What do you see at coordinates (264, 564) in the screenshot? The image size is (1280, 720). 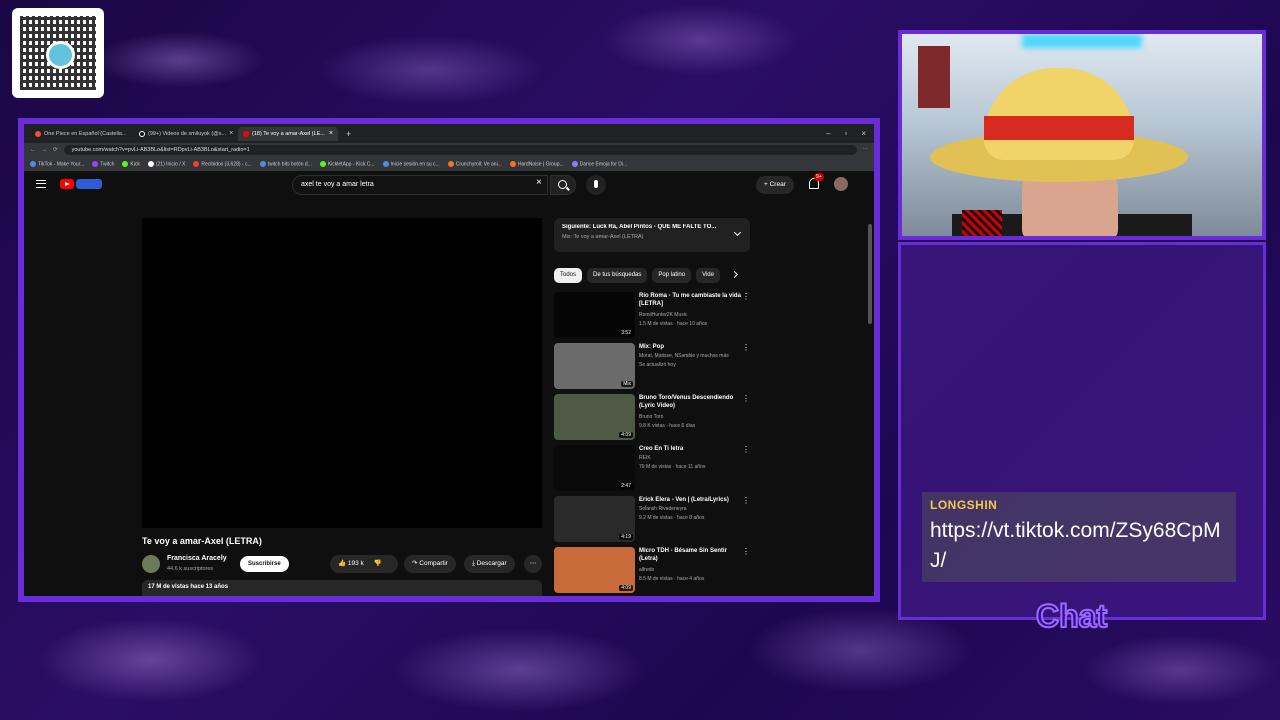 I see `subscribe-button: Suscribirse` at bounding box center [264, 564].